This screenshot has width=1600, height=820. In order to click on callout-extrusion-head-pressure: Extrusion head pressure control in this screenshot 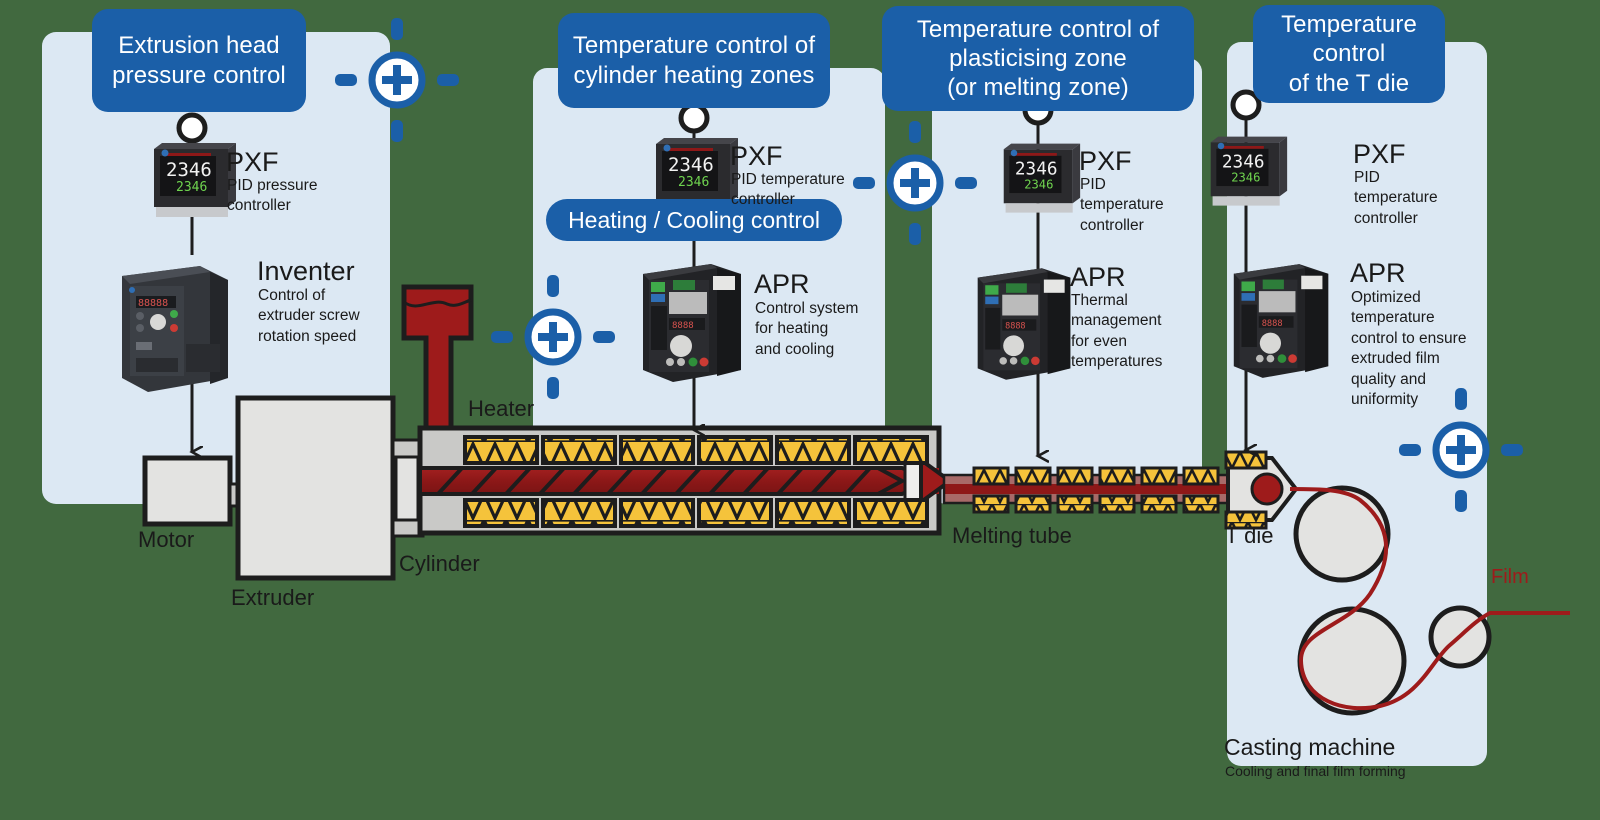, I will do `click(199, 60)`.